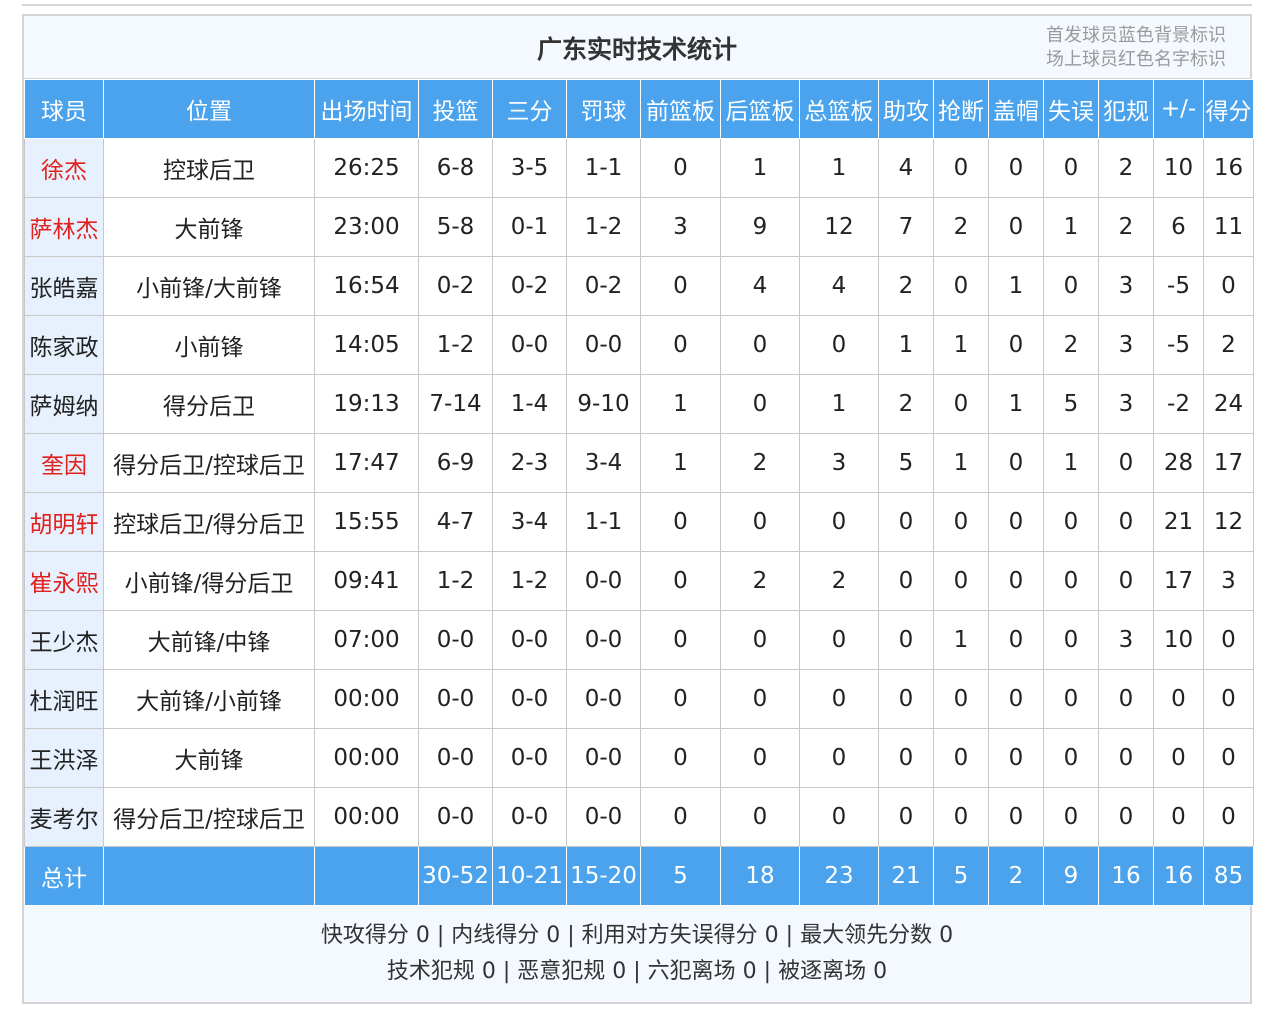 Image resolution: width=1280 pixels, height=1009 pixels. I want to click on table-row: 杜润旺 大前锋/小前锋 00:00 0-0 0-0 0-0 0 0 0 0 0 0 0 0 0 0, so click(639, 699).